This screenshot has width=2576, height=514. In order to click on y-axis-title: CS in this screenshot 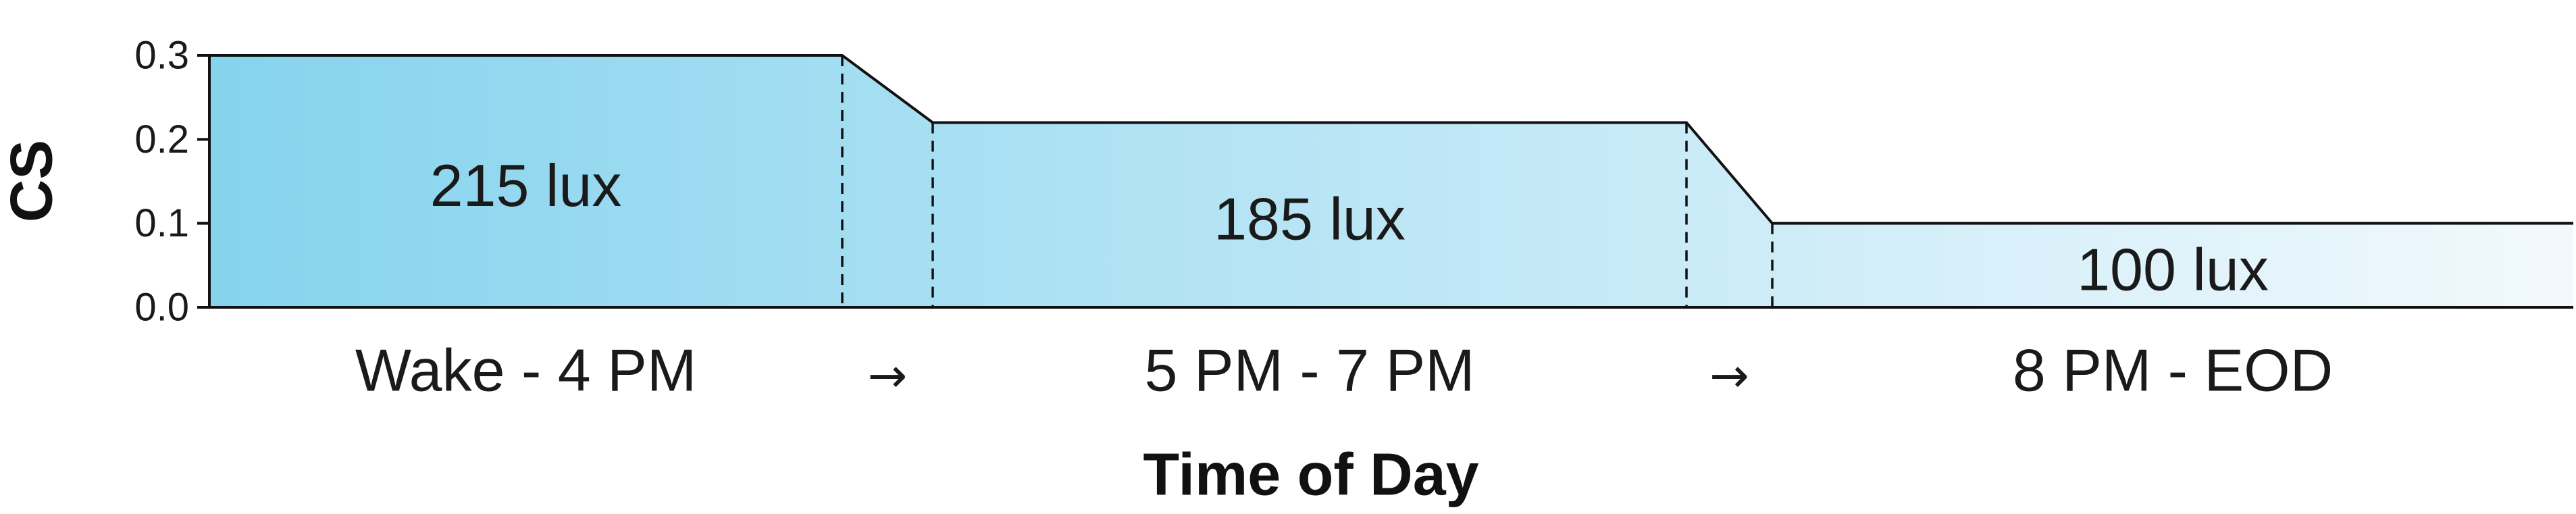, I will do `click(32, 181)`.